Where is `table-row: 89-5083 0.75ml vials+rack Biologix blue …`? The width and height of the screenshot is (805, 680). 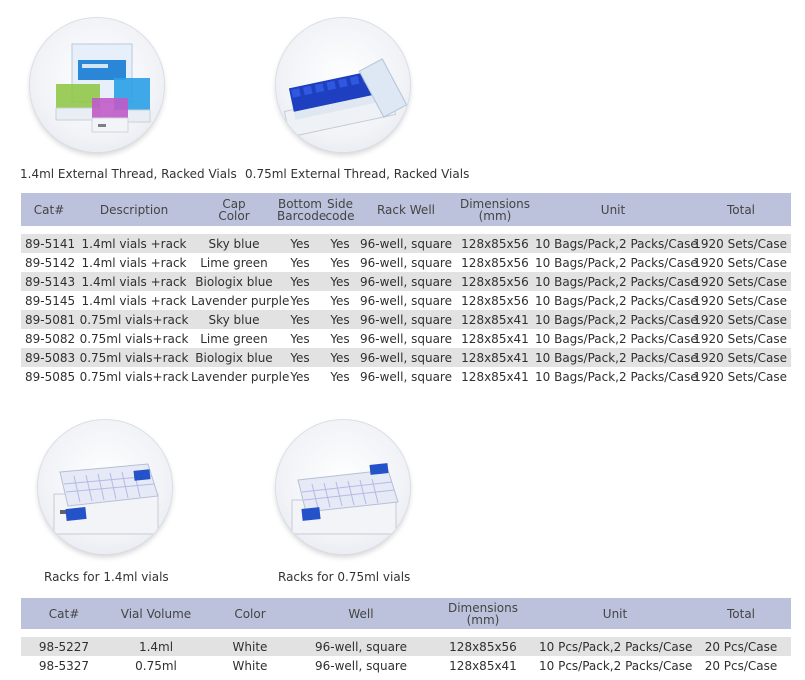
table-row: 89-5083 0.75ml vials+rack Biologix blue … is located at coordinates (406, 357).